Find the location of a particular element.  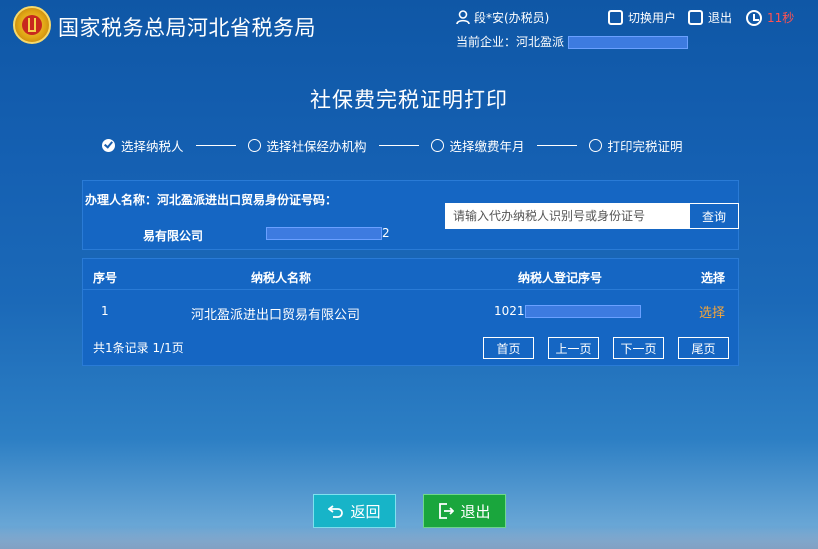

column-header-name: 纳税人名称 is located at coordinates (281, 278).